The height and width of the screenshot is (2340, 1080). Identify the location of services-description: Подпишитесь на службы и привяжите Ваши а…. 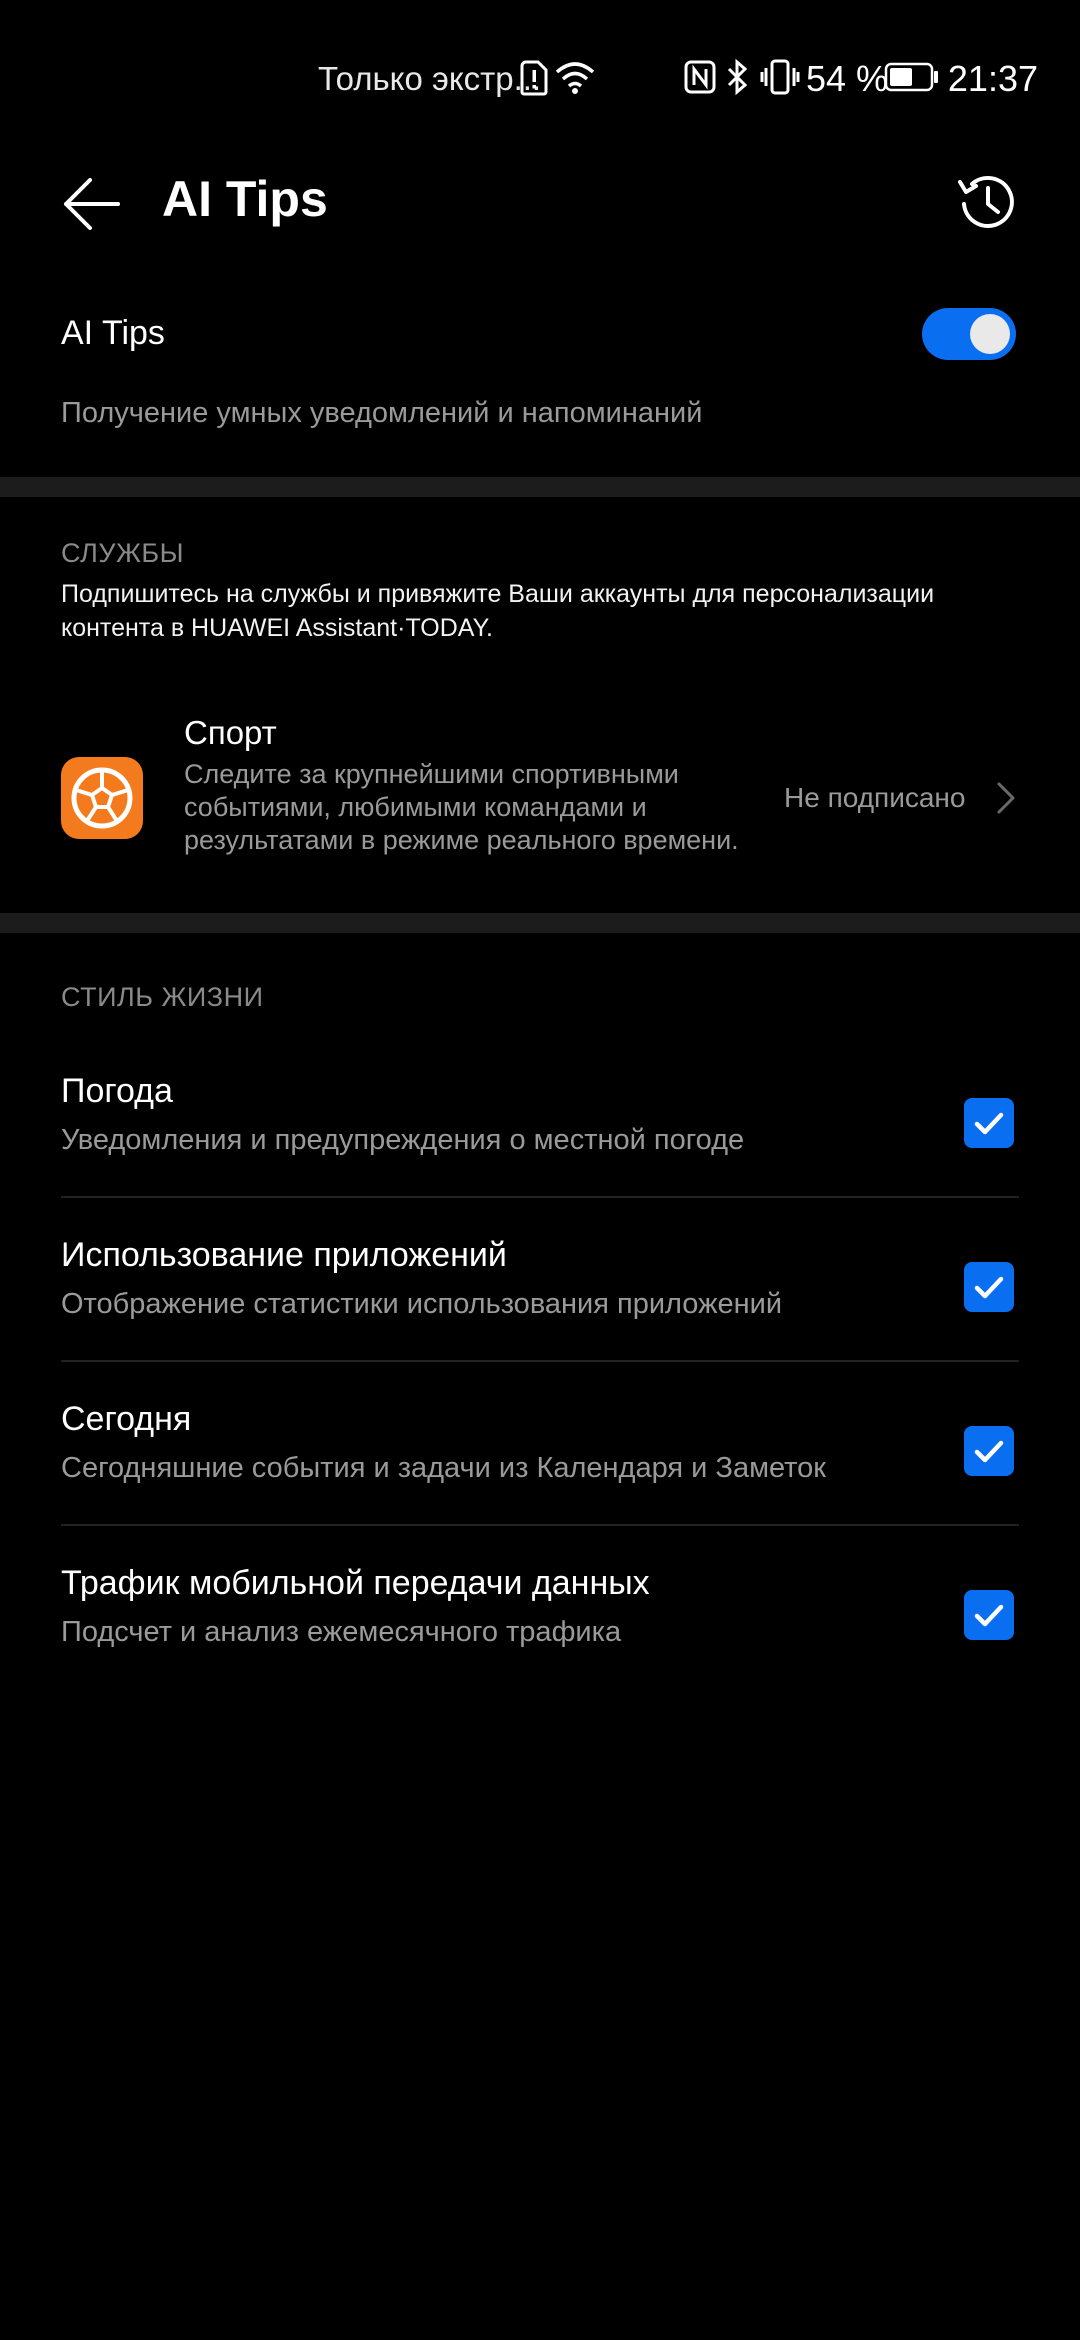
(498, 611).